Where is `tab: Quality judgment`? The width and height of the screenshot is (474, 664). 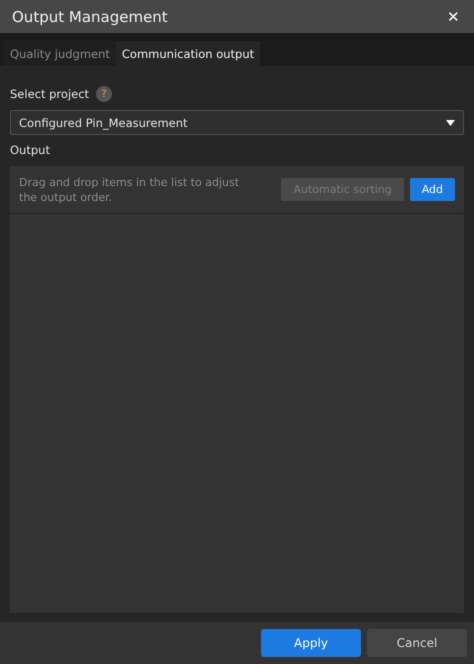 tab: Quality judgment is located at coordinates (60, 53).